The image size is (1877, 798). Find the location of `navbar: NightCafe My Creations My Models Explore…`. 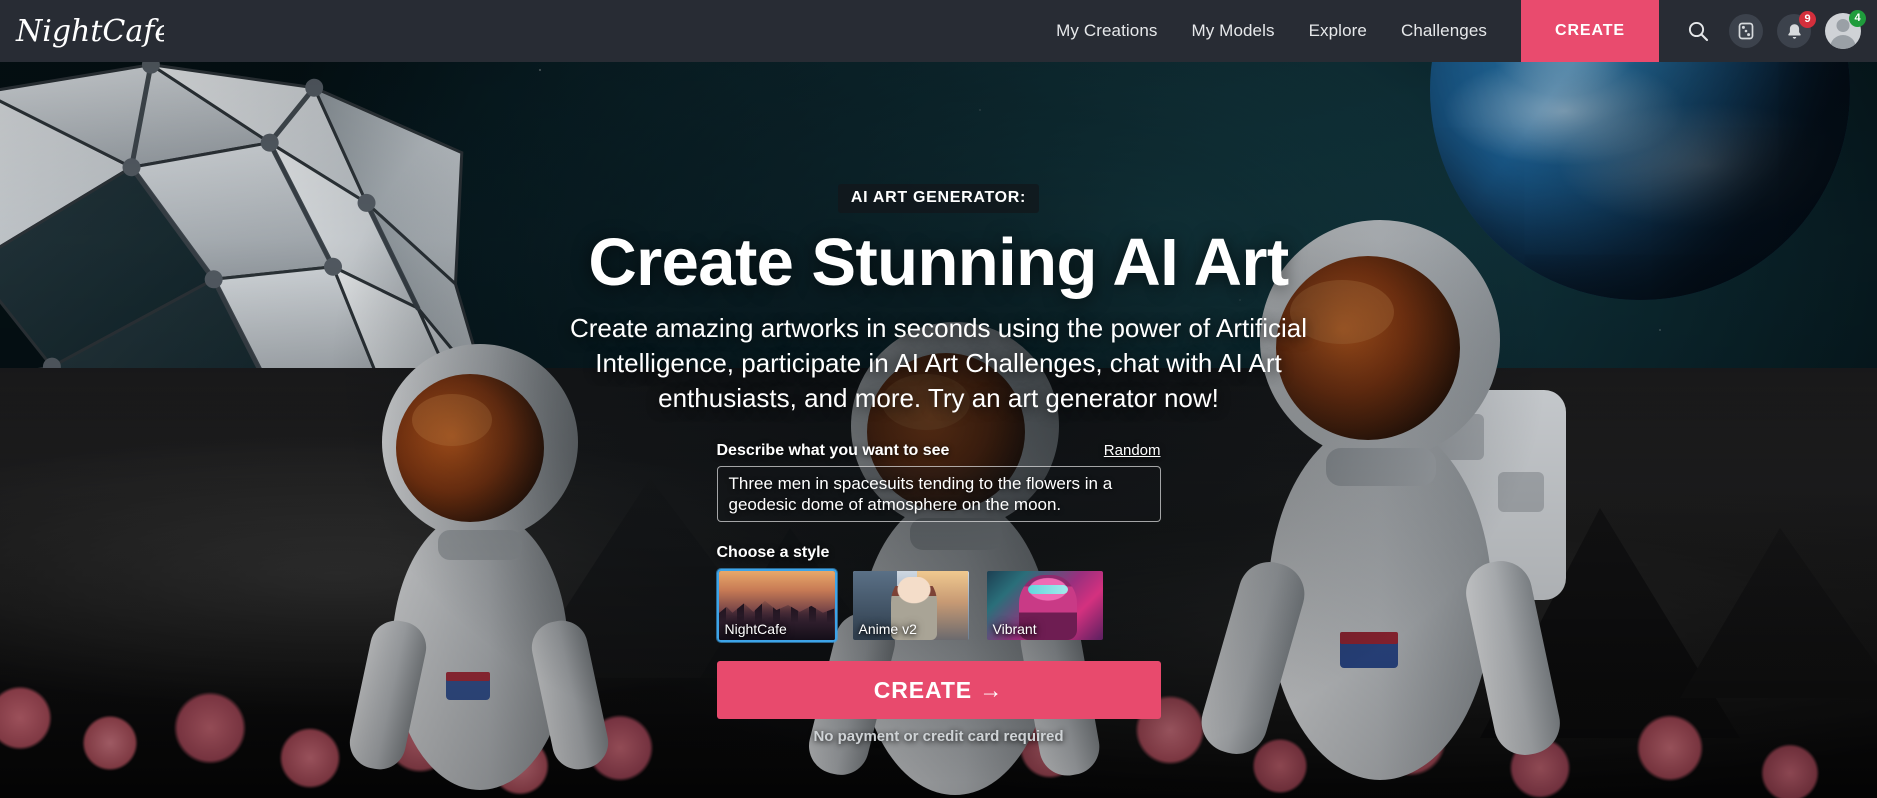

navbar: NightCafe My Creations My Models Explore… is located at coordinates (938, 31).